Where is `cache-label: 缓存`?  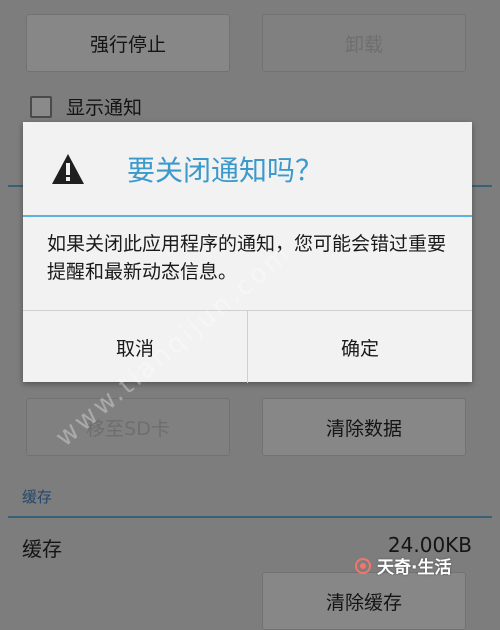
cache-label: 缓存 is located at coordinates (42, 549).